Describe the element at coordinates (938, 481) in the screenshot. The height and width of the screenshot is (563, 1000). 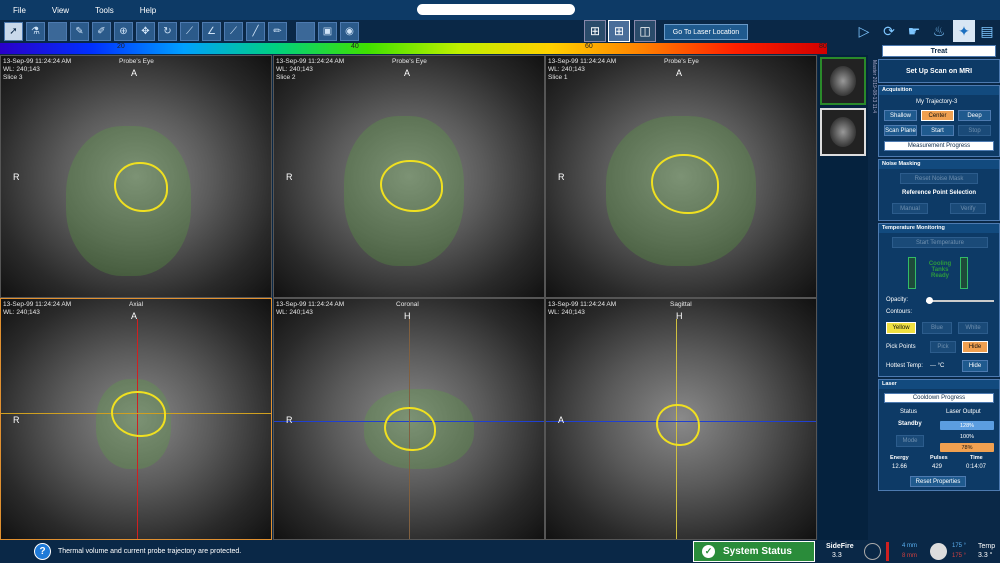
I see `reset-properties-button: Reset Properties` at that location.